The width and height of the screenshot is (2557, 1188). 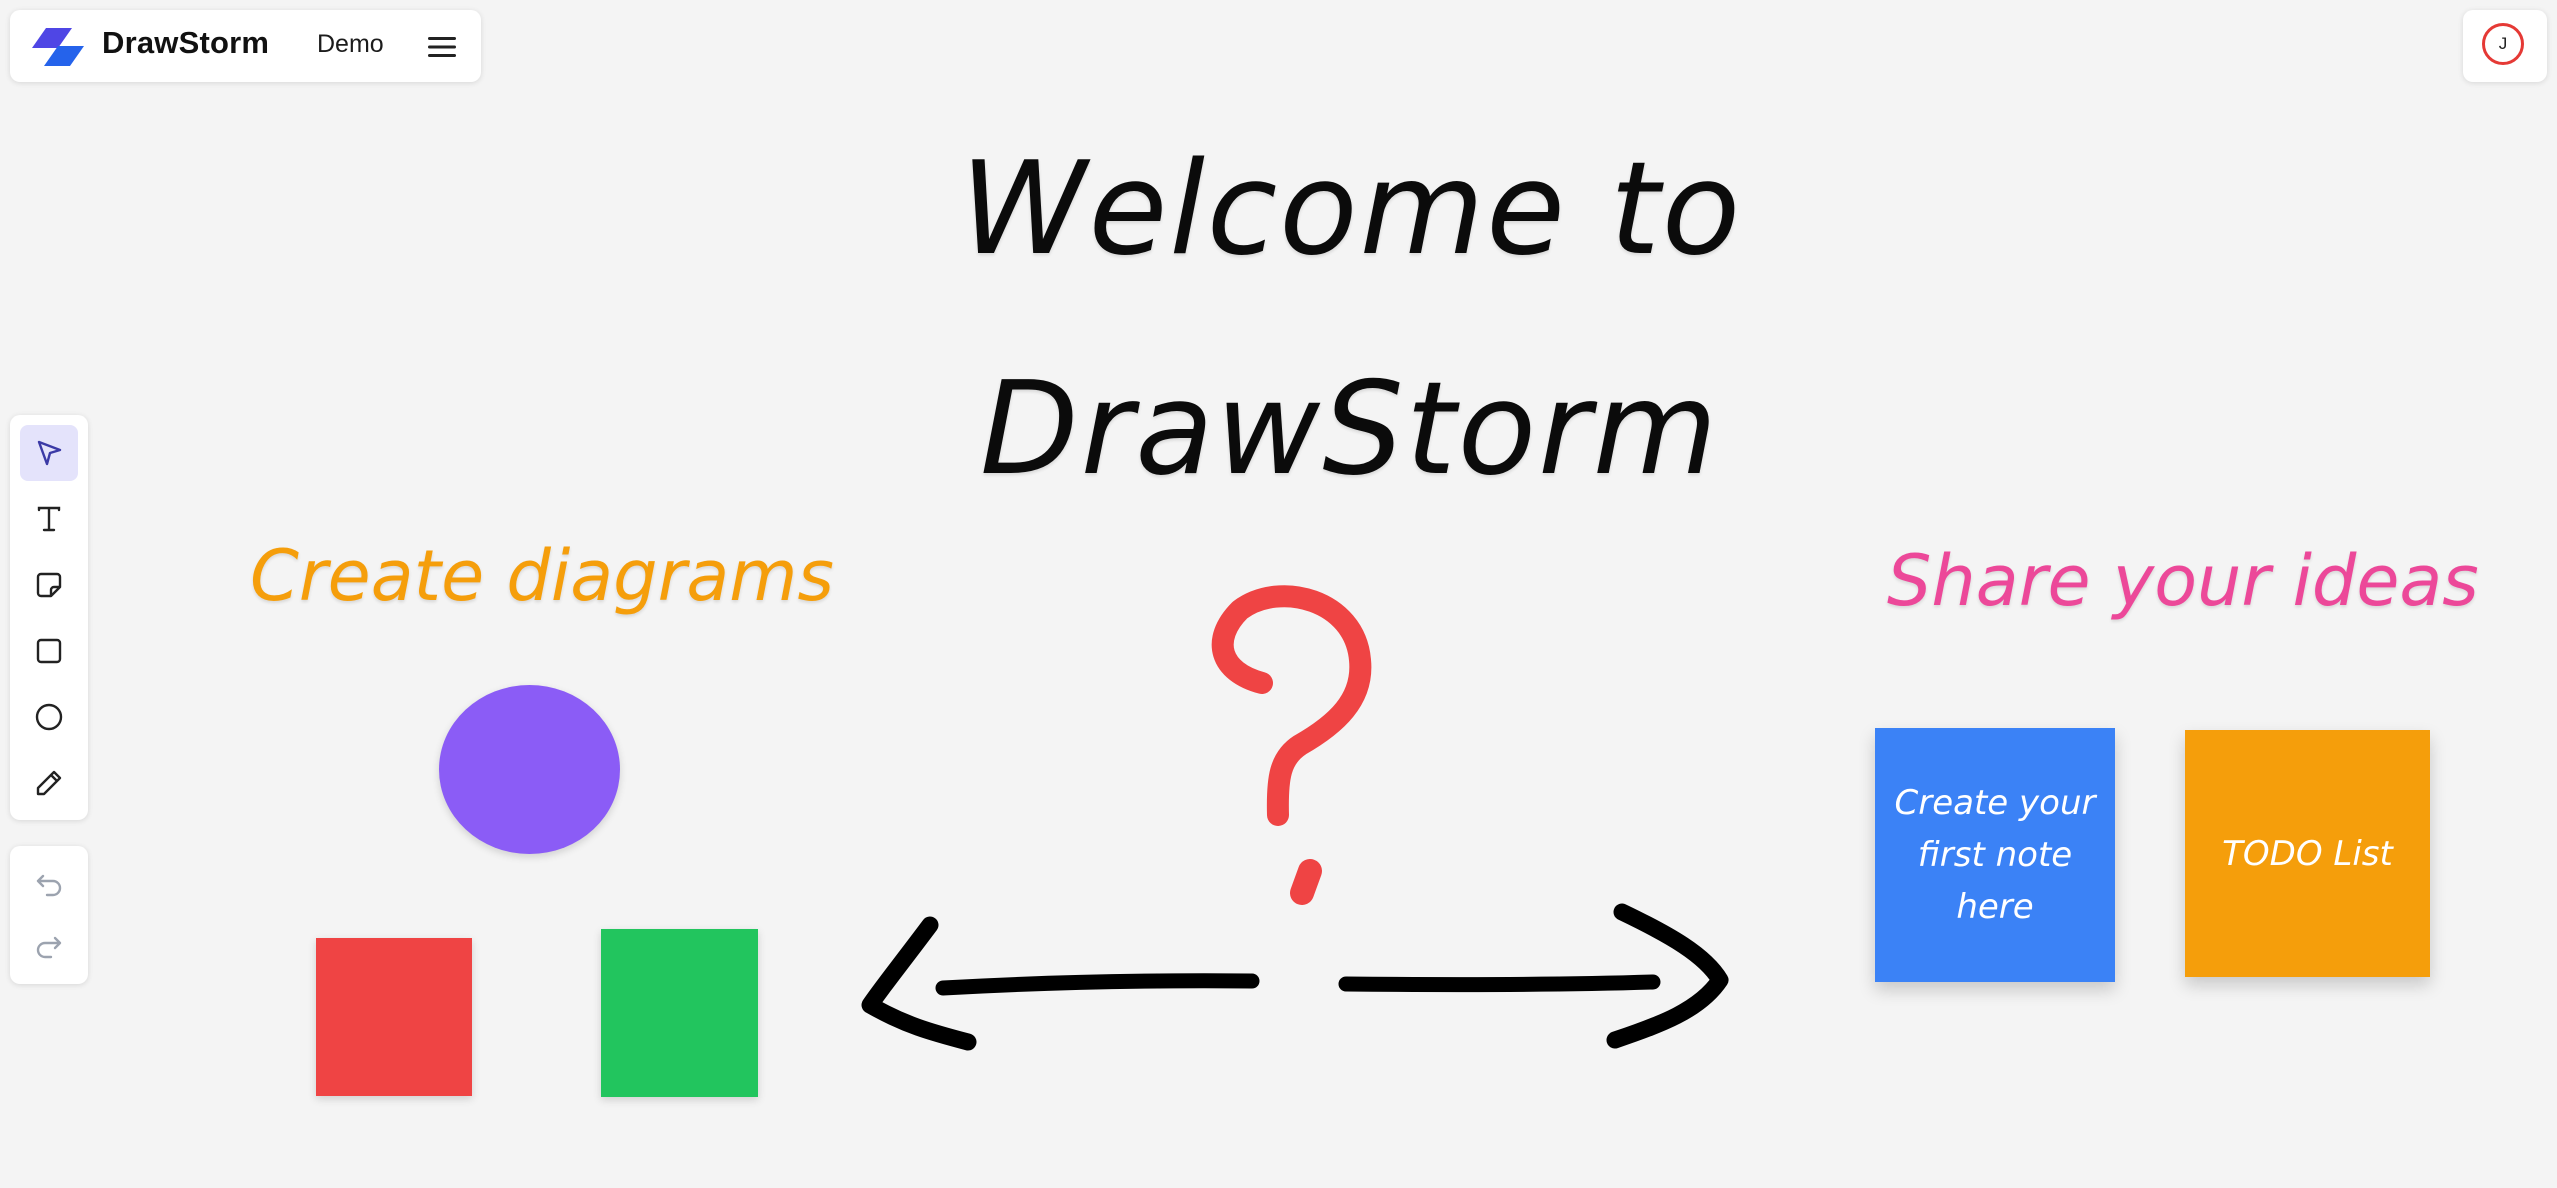 I want to click on pointer-icon, so click(x=49, y=453).